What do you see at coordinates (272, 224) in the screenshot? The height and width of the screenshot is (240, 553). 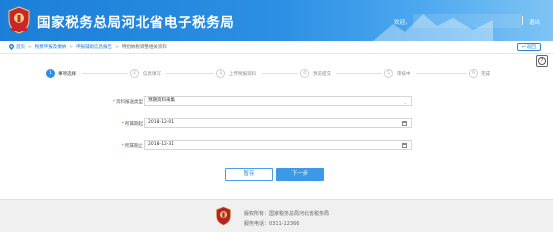 I see `hotline-text: 服务电话：0311-12366` at bounding box center [272, 224].